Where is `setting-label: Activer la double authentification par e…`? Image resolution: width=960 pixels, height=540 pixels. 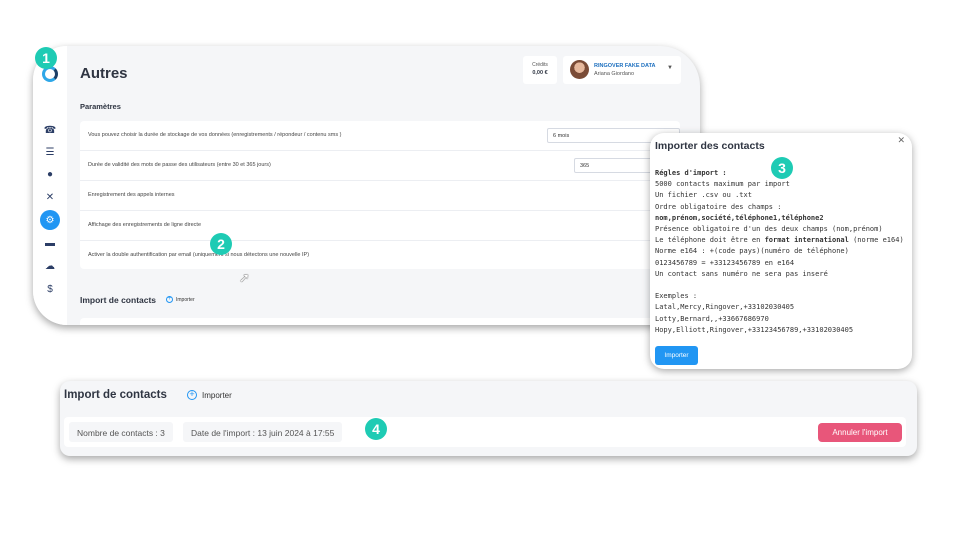 setting-label: Activer la double authentification par e… is located at coordinates (199, 255).